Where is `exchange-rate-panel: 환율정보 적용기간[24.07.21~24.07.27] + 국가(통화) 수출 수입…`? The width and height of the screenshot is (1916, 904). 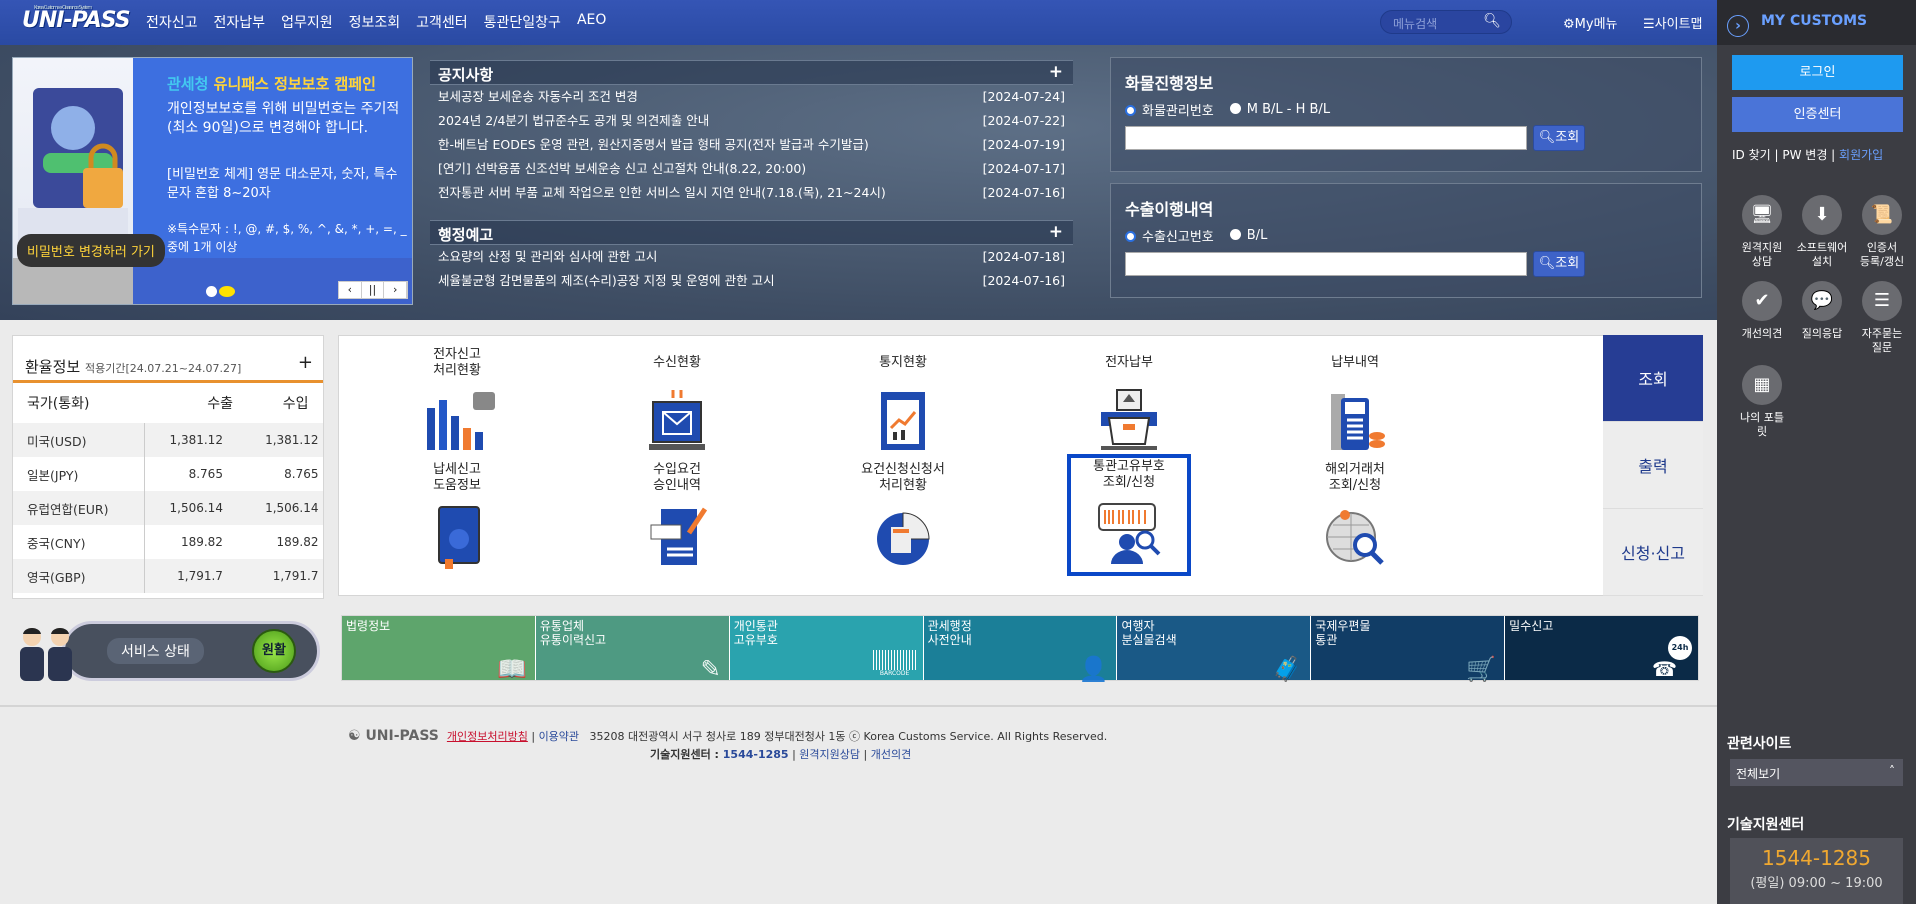 exchange-rate-panel: 환율정보 적용기간[24.07.21~24.07.27] + 국가(통화) 수출 수입… is located at coordinates (168, 467).